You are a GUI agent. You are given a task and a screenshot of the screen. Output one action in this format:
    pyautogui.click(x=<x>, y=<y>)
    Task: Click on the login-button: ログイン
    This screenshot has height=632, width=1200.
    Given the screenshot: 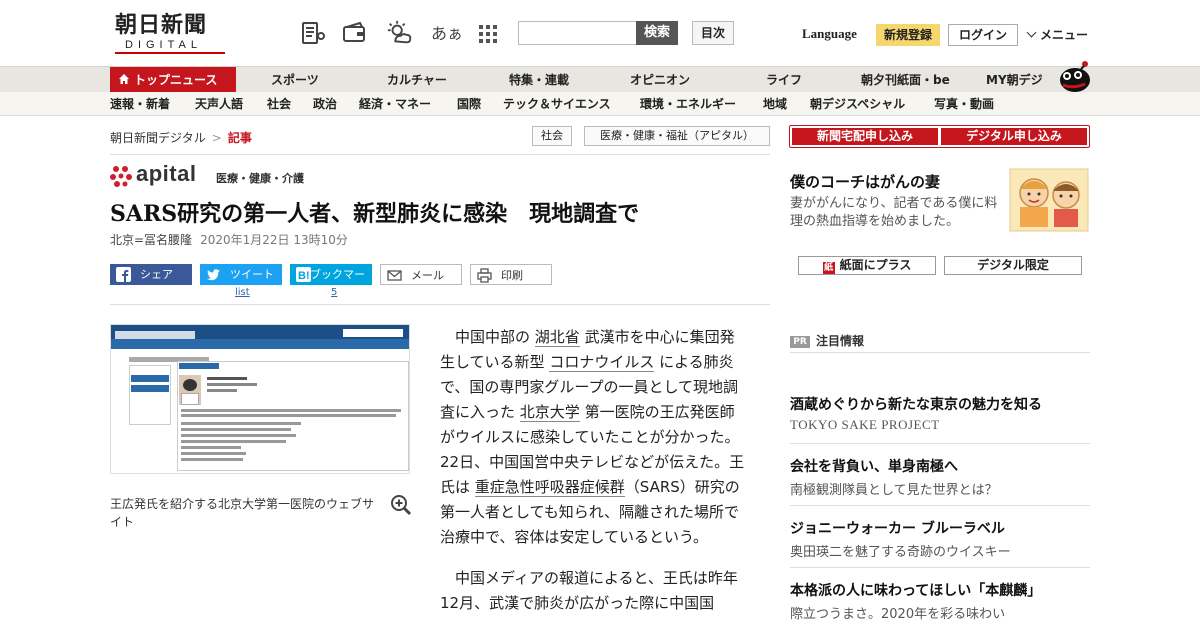 What is the action you would take?
    pyautogui.click(x=983, y=35)
    